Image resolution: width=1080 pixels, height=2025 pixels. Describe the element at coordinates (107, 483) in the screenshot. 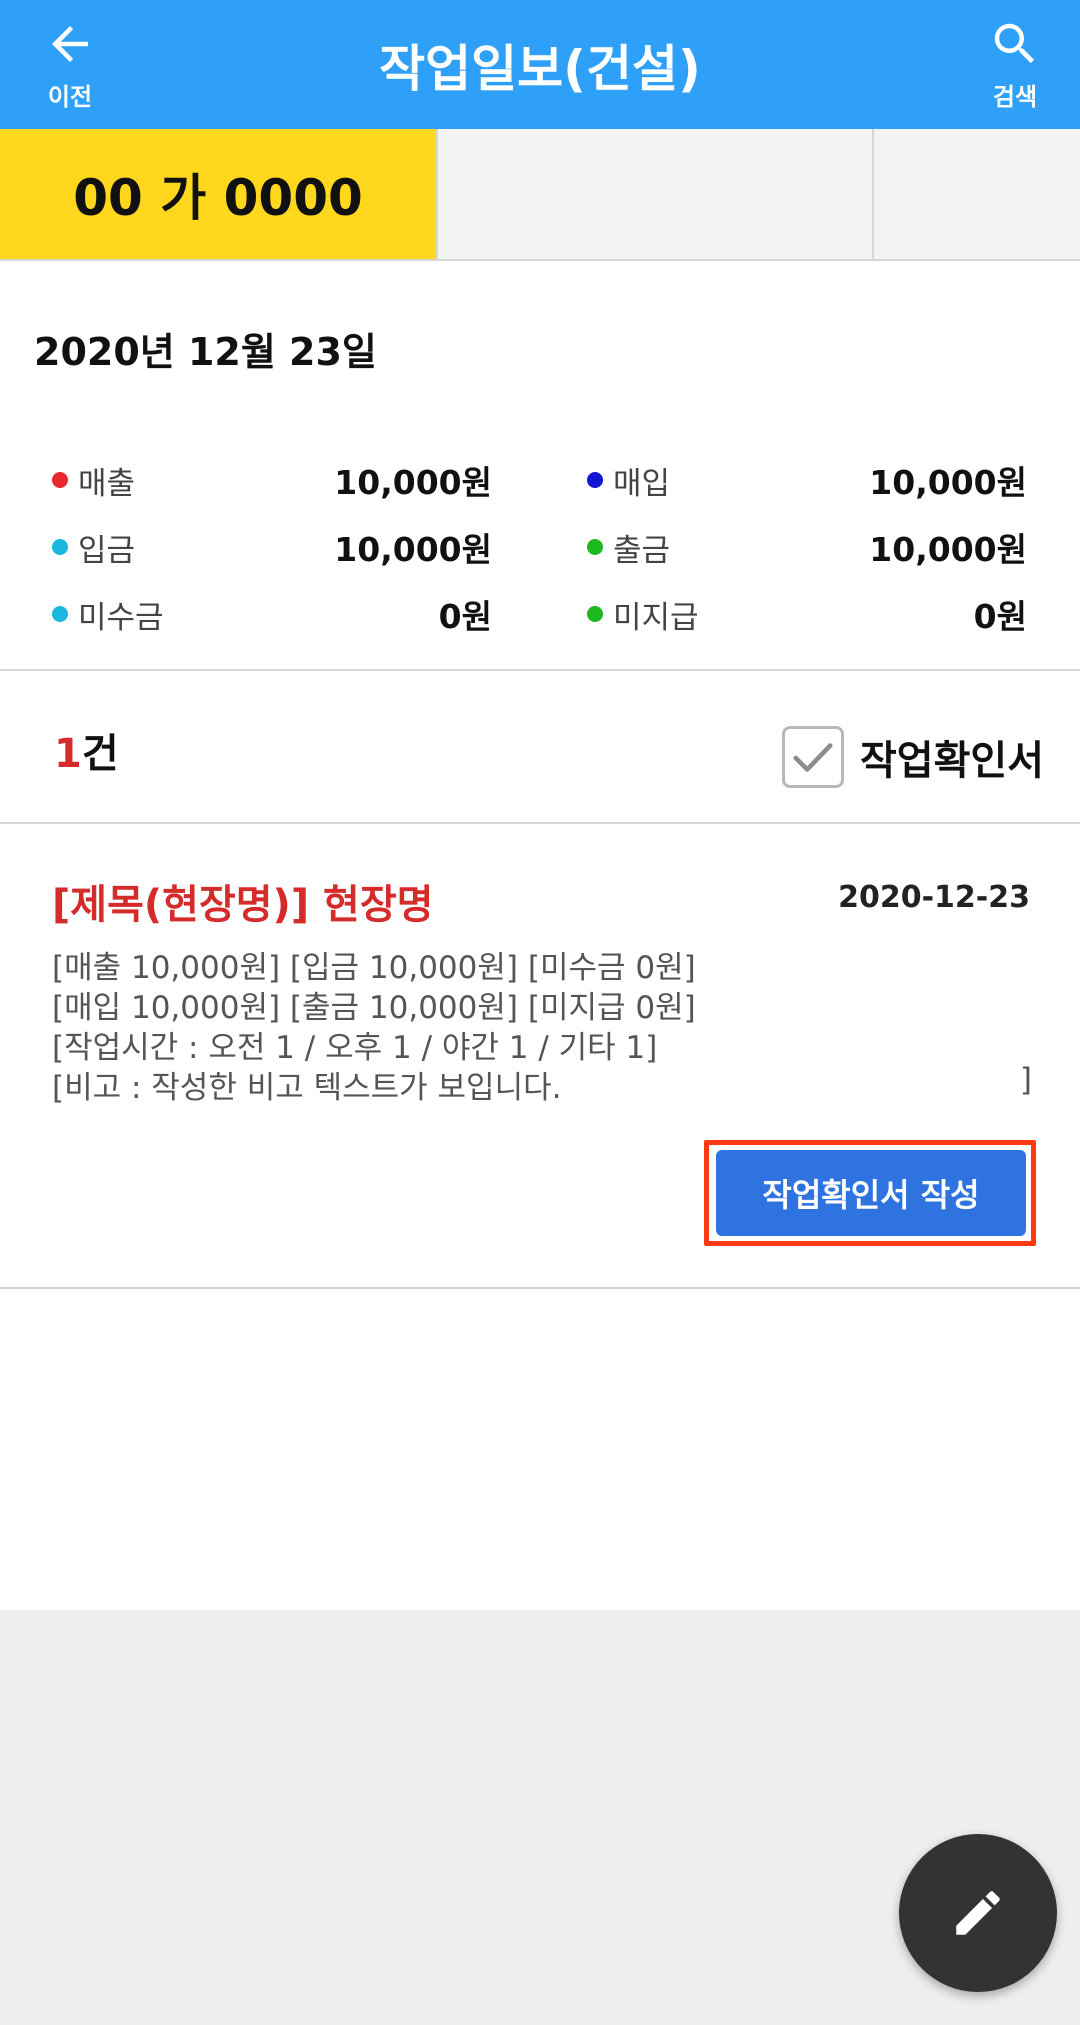

I see `stat-name: 매출` at that location.